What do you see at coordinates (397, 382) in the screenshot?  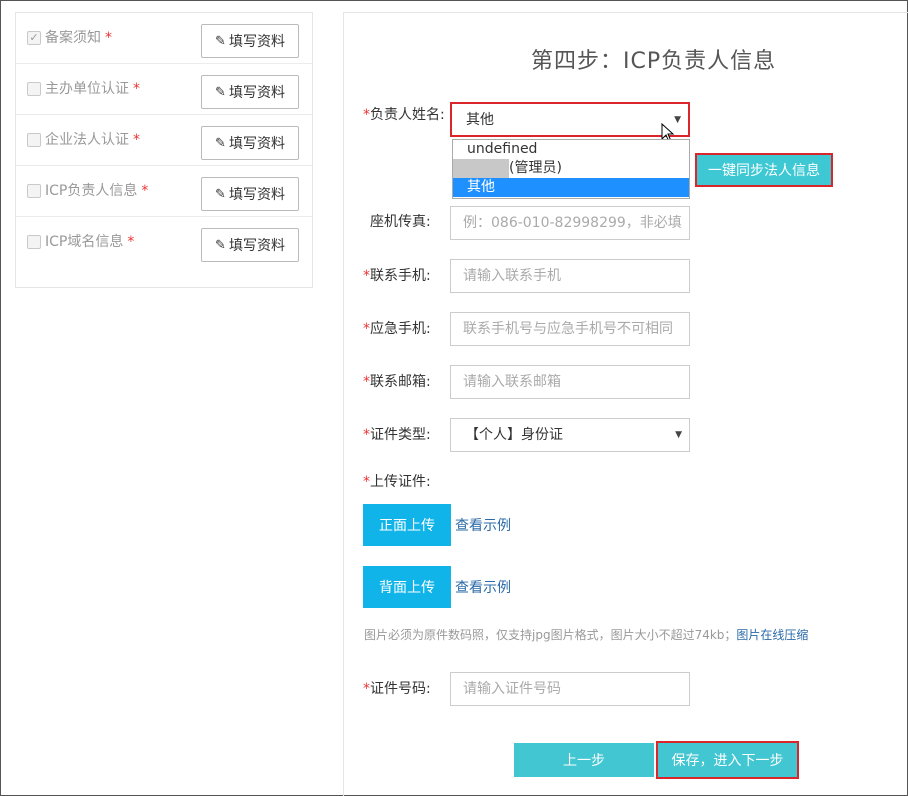 I see `email-label: *联系邮箱:` at bounding box center [397, 382].